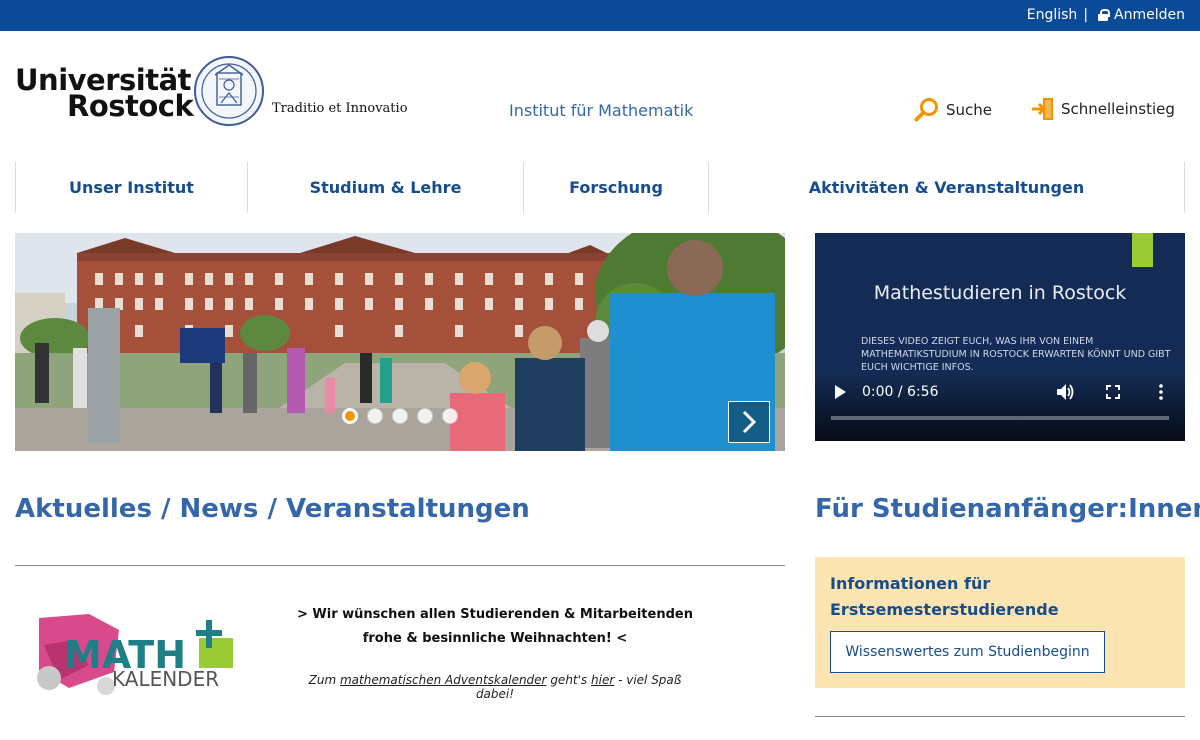  What do you see at coordinates (600, 15) in the screenshot?
I see `top-bar: English | Anmelden` at bounding box center [600, 15].